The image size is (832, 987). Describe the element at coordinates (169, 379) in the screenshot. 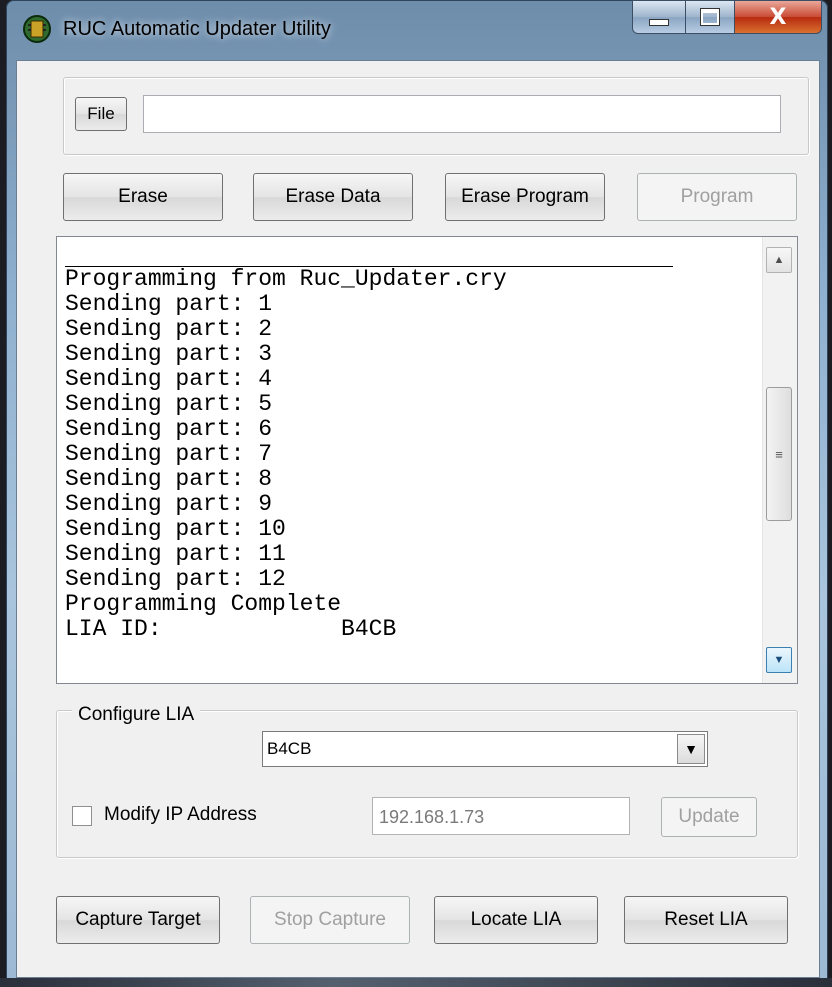

I see `log-line: Sending part: 4` at that location.